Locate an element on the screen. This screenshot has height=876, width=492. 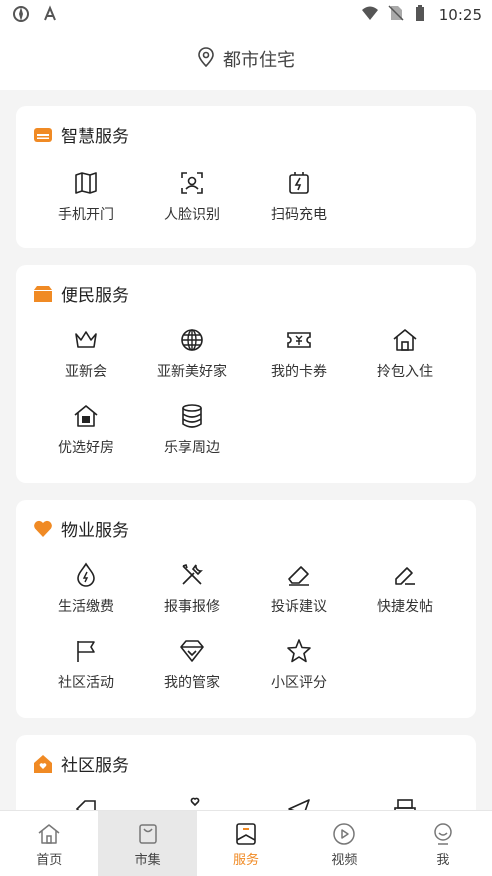
face-scan-icon is located at coordinates (192, 183).